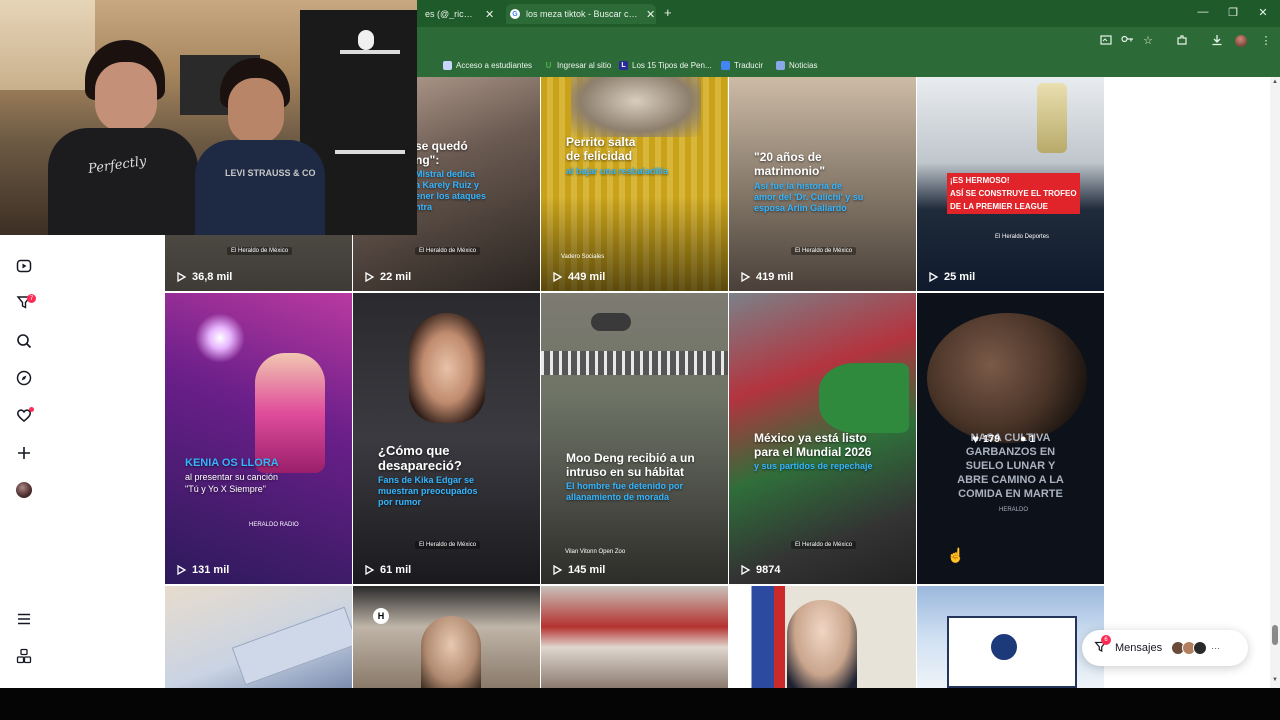  Describe the element at coordinates (1003, 439) in the screenshot. I see `hover-stats: ♥ 179 ● 1` at that location.